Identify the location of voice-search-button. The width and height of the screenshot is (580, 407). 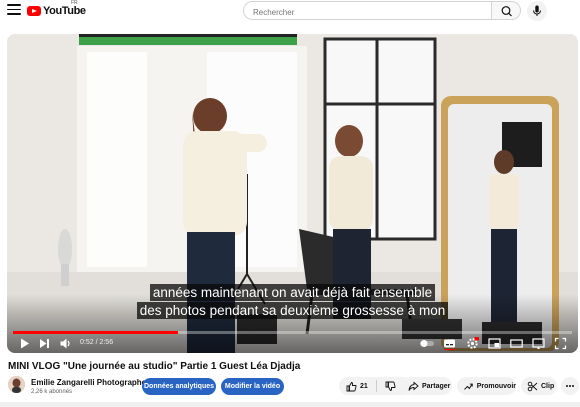
(537, 11).